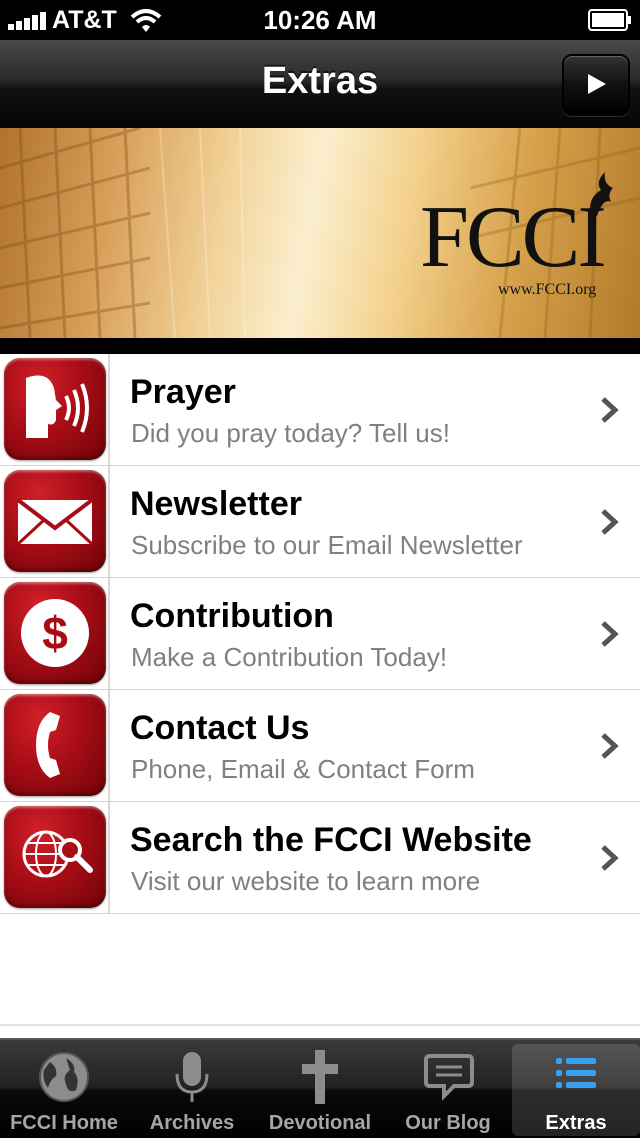  I want to click on menu-item-title: Contact Us, so click(220, 728).